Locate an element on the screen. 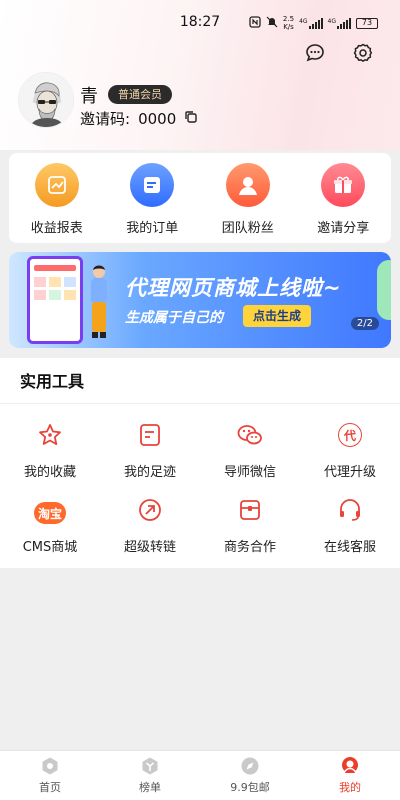 The image size is (400, 800). quick-actions-card: 收益报表 我的订单 团队粉丝 邀请分享 is located at coordinates (200, 198).